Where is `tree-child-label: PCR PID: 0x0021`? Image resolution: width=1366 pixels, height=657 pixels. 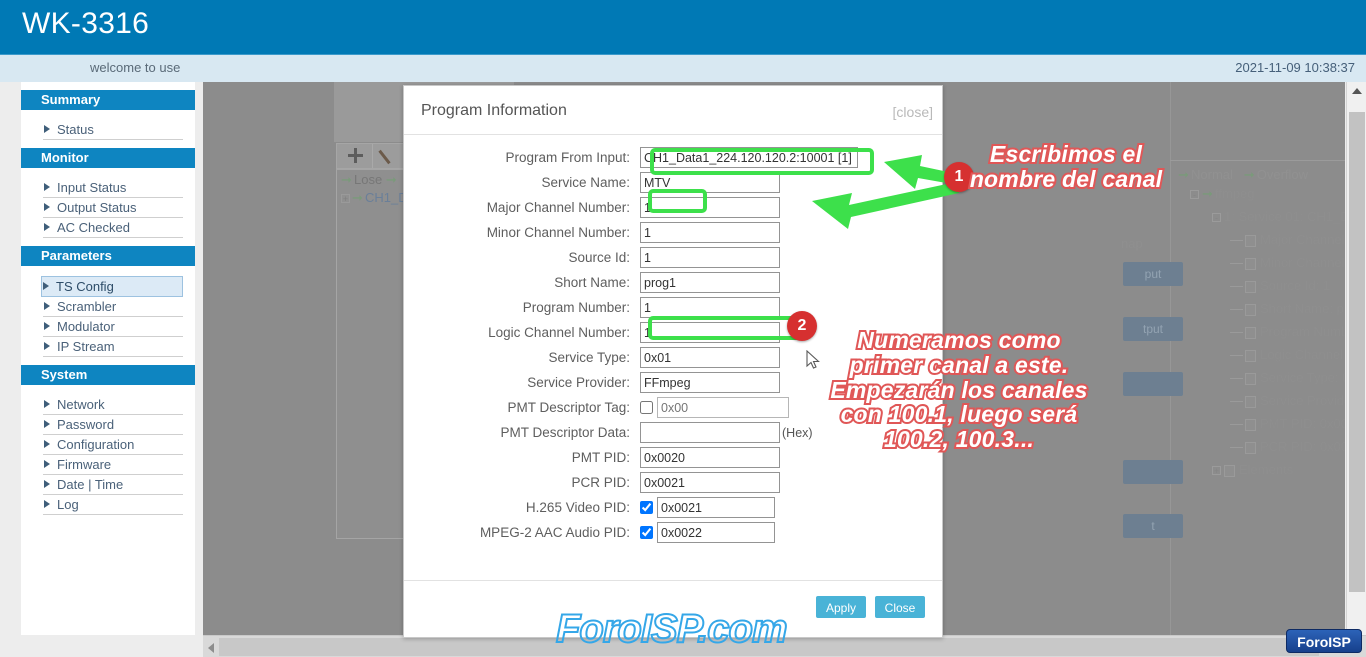 tree-child-label: PCR PID: 0x0021 is located at coordinates (1302, 446).